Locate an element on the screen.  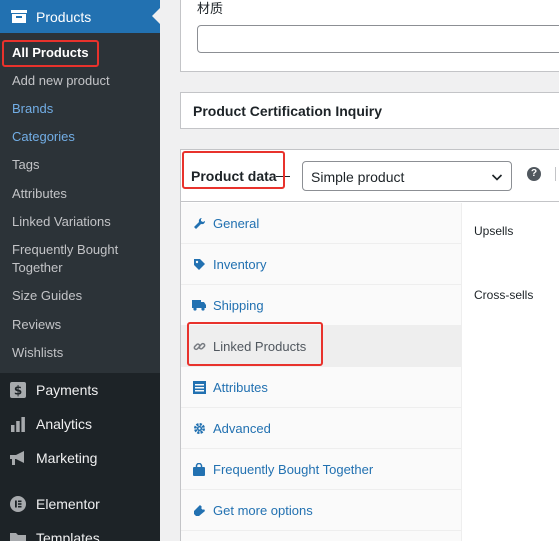
dollar-icon: $ is located at coordinates (18, 390).